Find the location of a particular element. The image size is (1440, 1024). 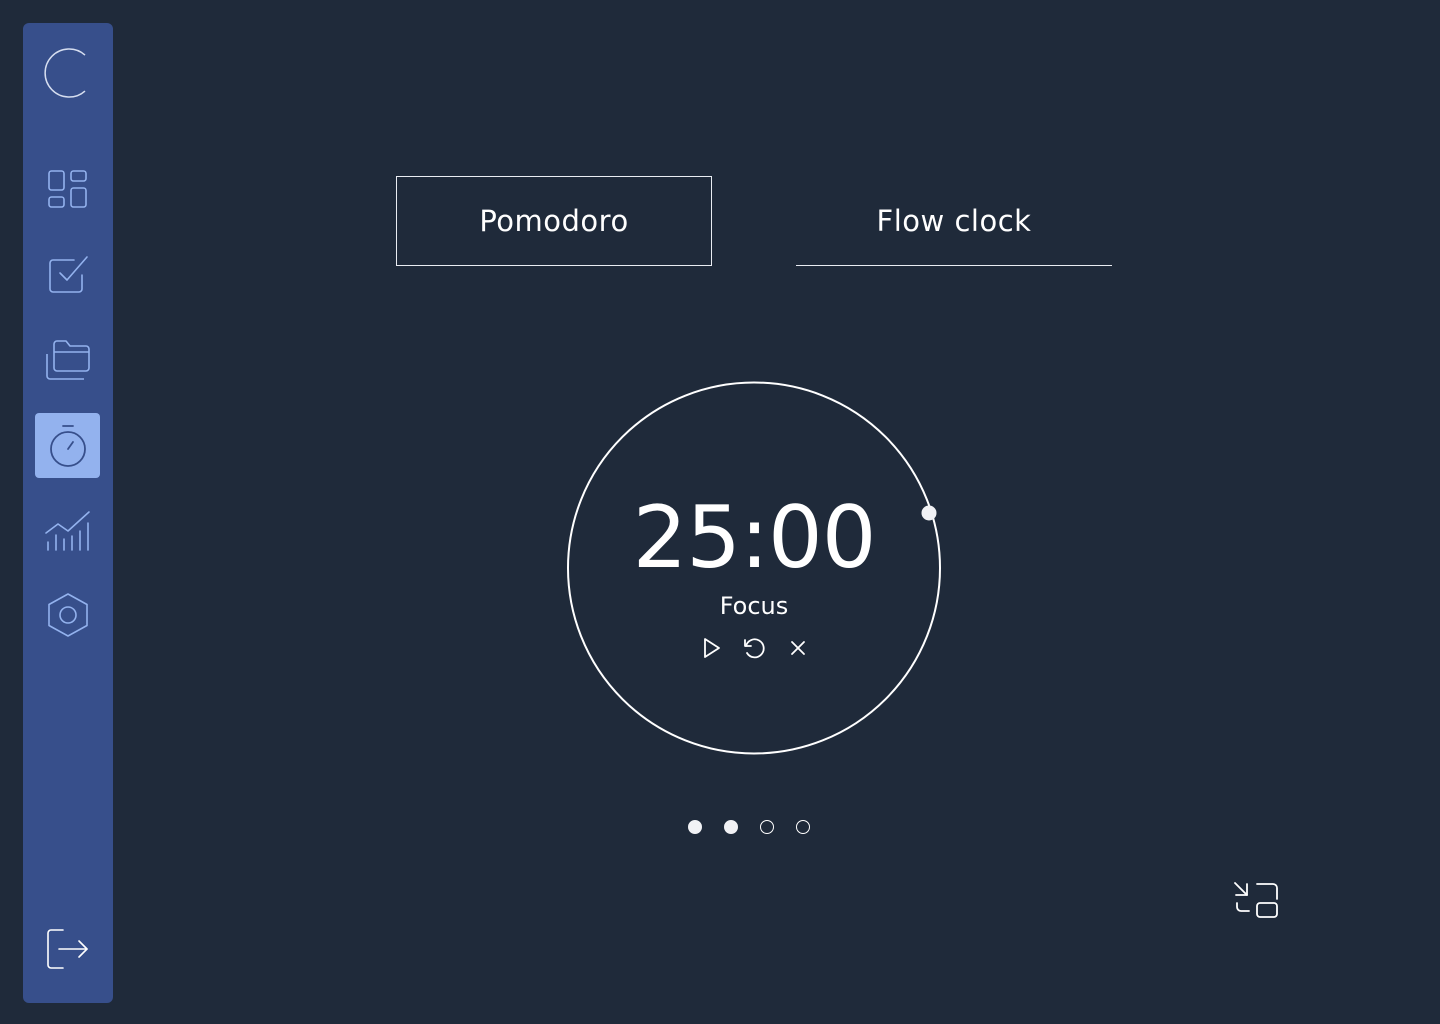

play-icon is located at coordinates (712, 648).